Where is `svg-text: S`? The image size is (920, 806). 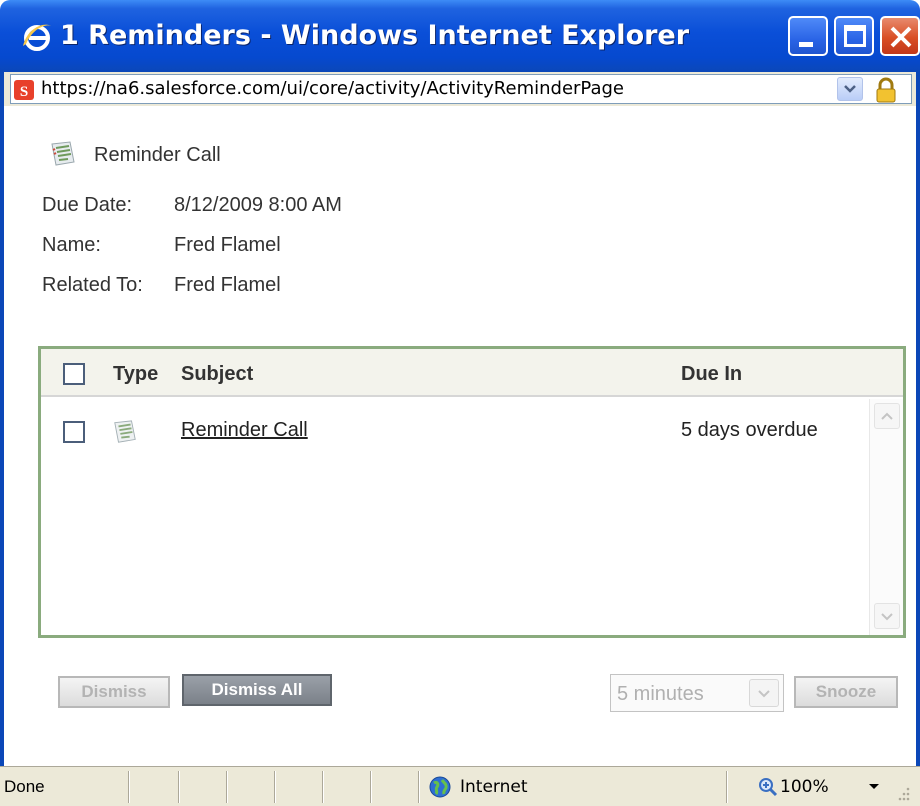 svg-text: S is located at coordinates (24, 92).